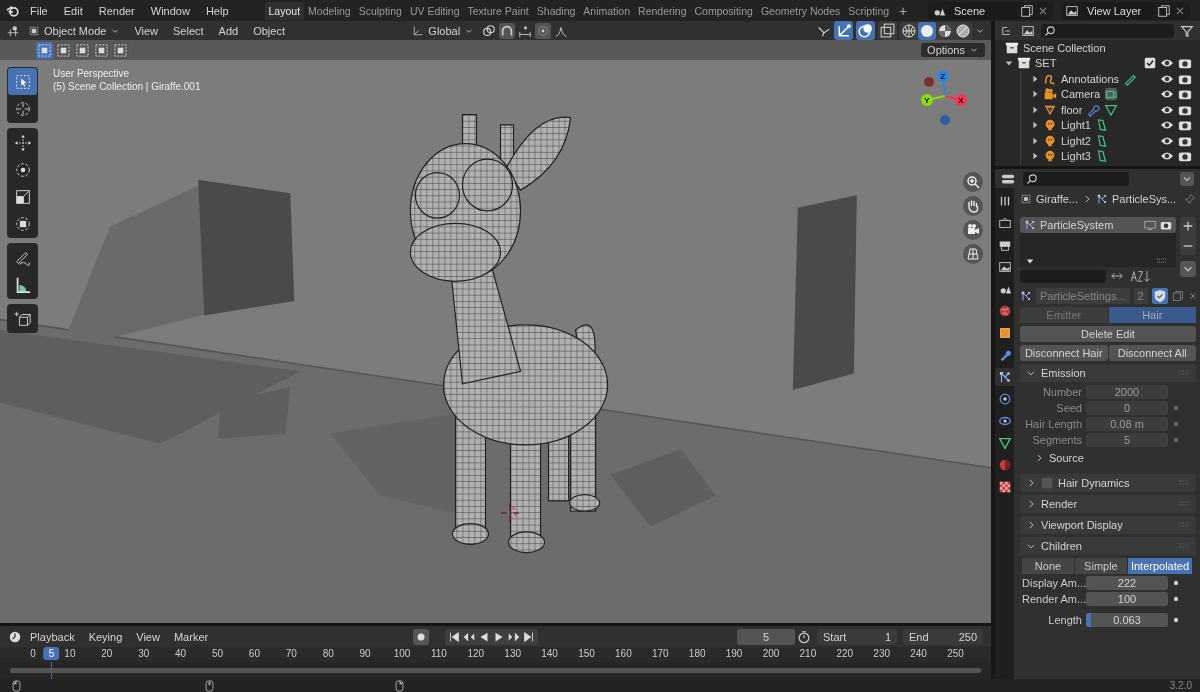 This screenshot has height=692, width=1200. What do you see at coordinates (1063, 373) in the screenshot?
I see `panel-title: Emission` at bounding box center [1063, 373].